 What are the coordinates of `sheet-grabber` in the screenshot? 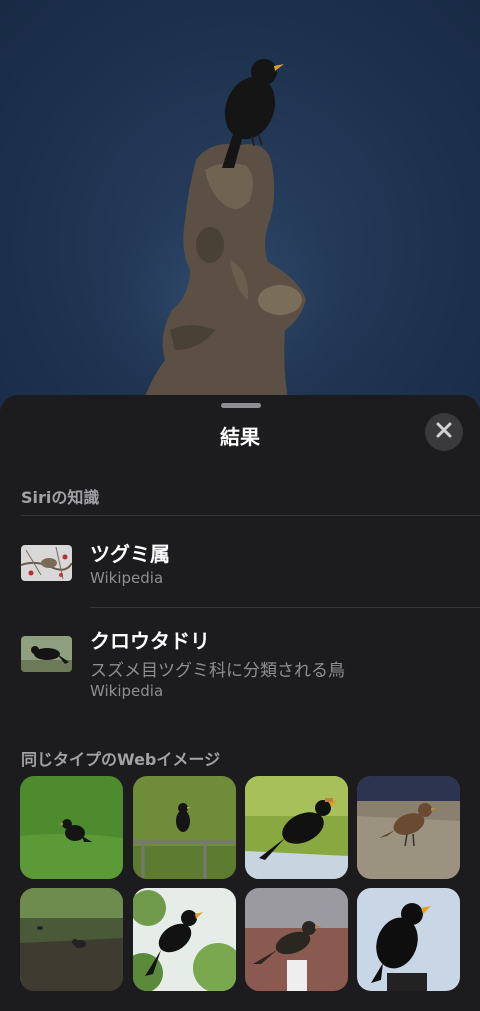 It's located at (241, 405).